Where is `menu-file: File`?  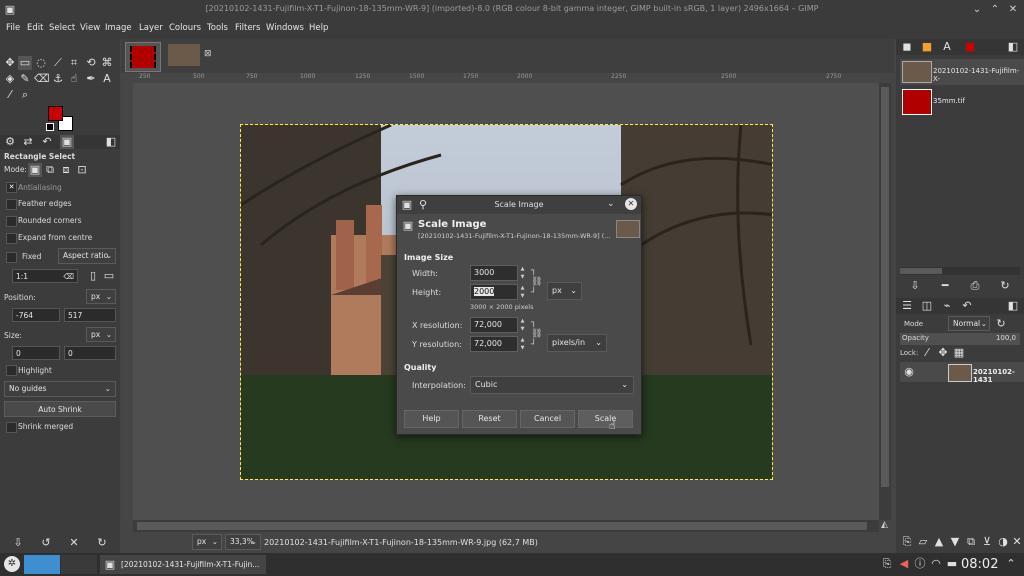
menu-file: File is located at coordinates (13, 28).